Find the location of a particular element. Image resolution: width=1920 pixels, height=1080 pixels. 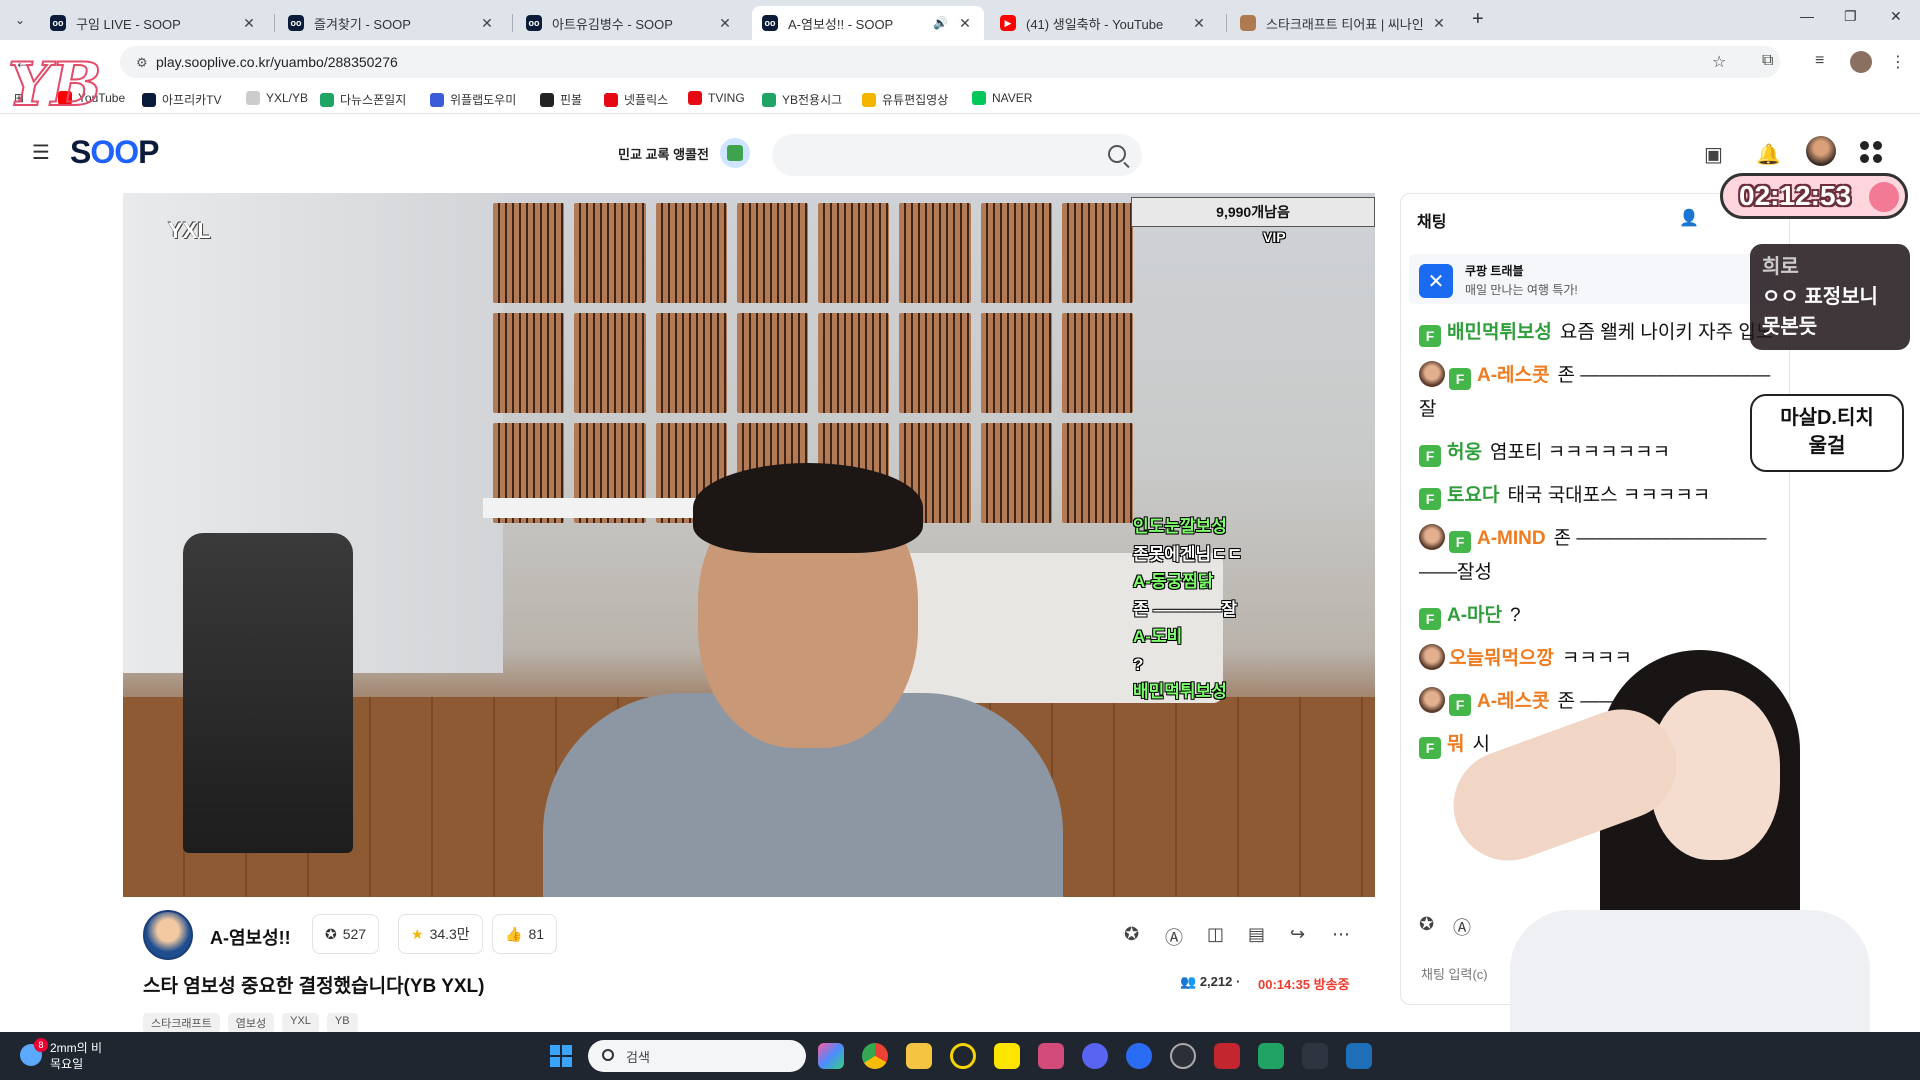

tag: 염보성 is located at coordinates (251, 1023).